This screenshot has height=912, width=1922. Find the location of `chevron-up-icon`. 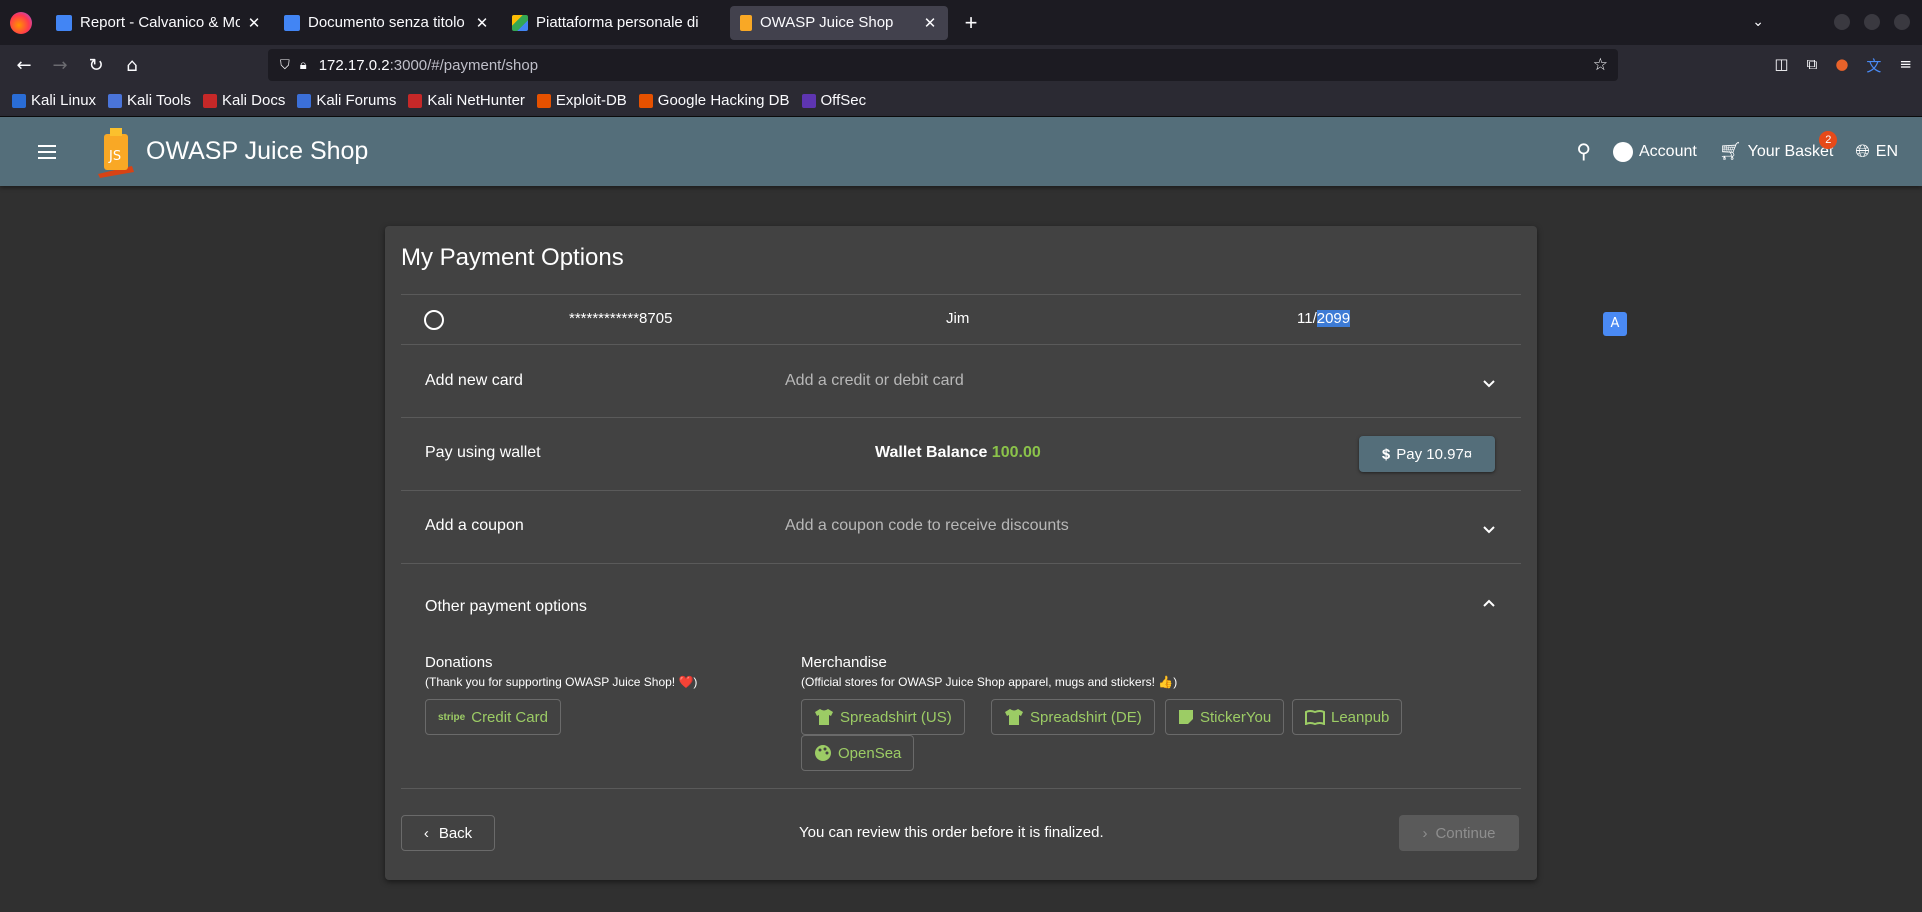

chevron-up-icon is located at coordinates (1489, 604).